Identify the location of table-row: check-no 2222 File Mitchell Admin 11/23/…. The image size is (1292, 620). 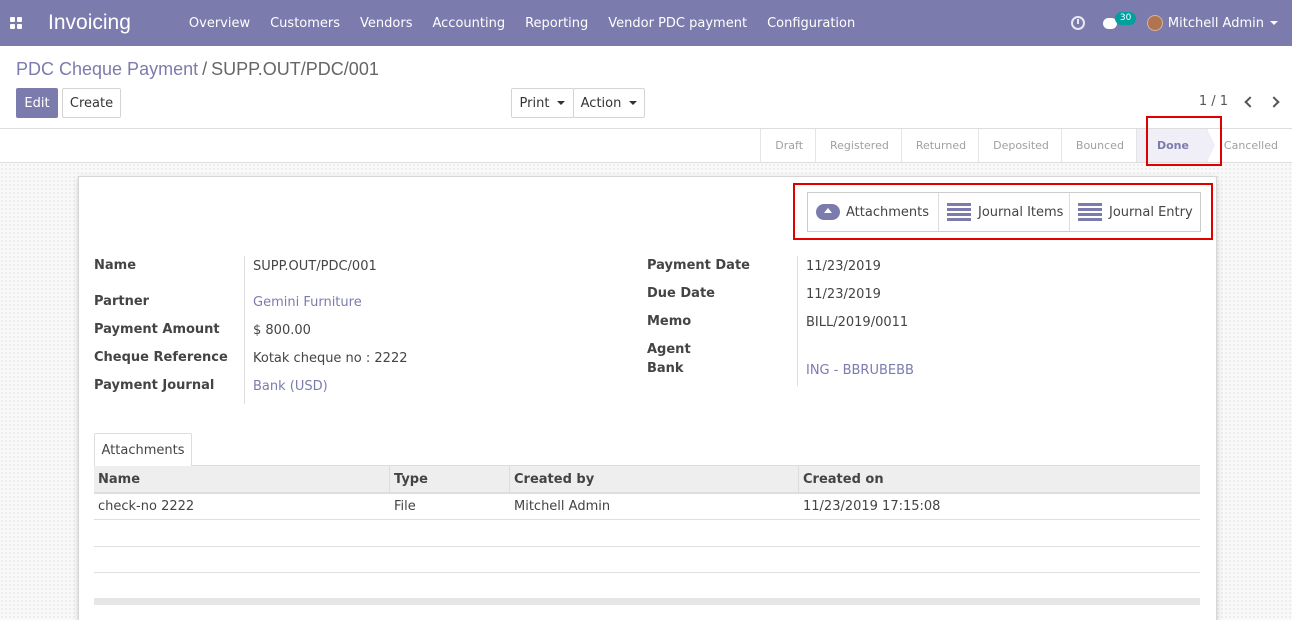
(647, 507).